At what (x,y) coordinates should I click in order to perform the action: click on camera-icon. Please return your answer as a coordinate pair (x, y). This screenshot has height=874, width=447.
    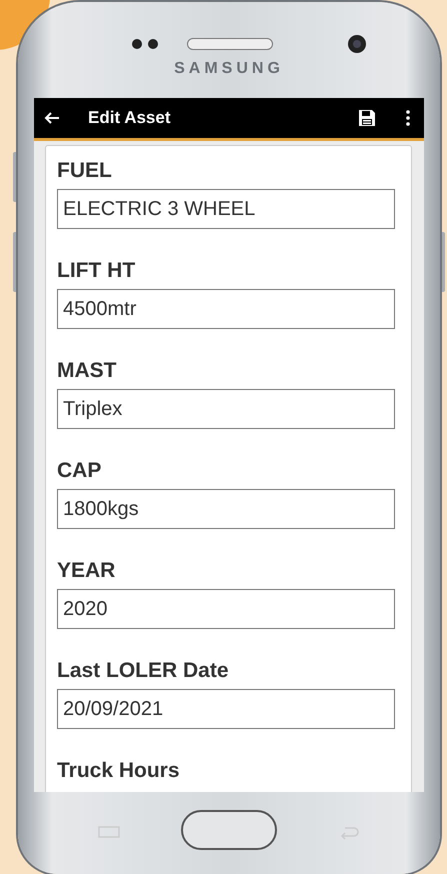
    Looking at the image, I should click on (357, 44).